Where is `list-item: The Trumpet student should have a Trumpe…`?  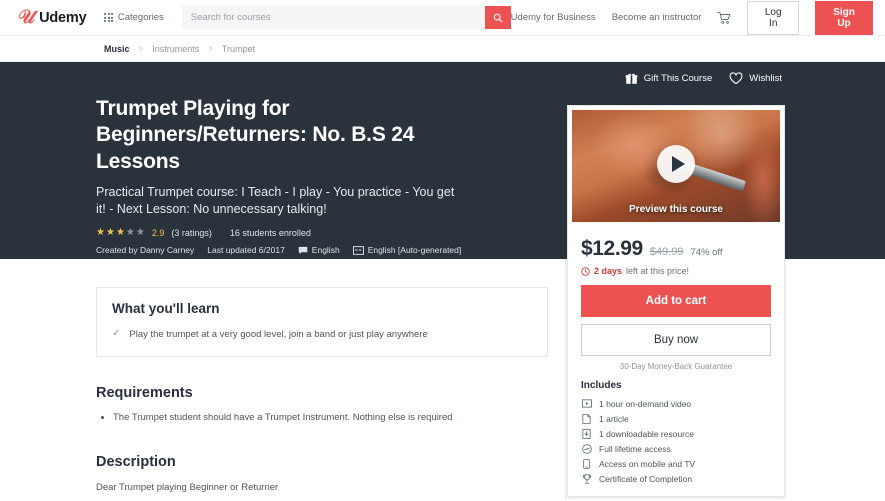
list-item: The Trumpet student should have a Trumpe… is located at coordinates (286, 418).